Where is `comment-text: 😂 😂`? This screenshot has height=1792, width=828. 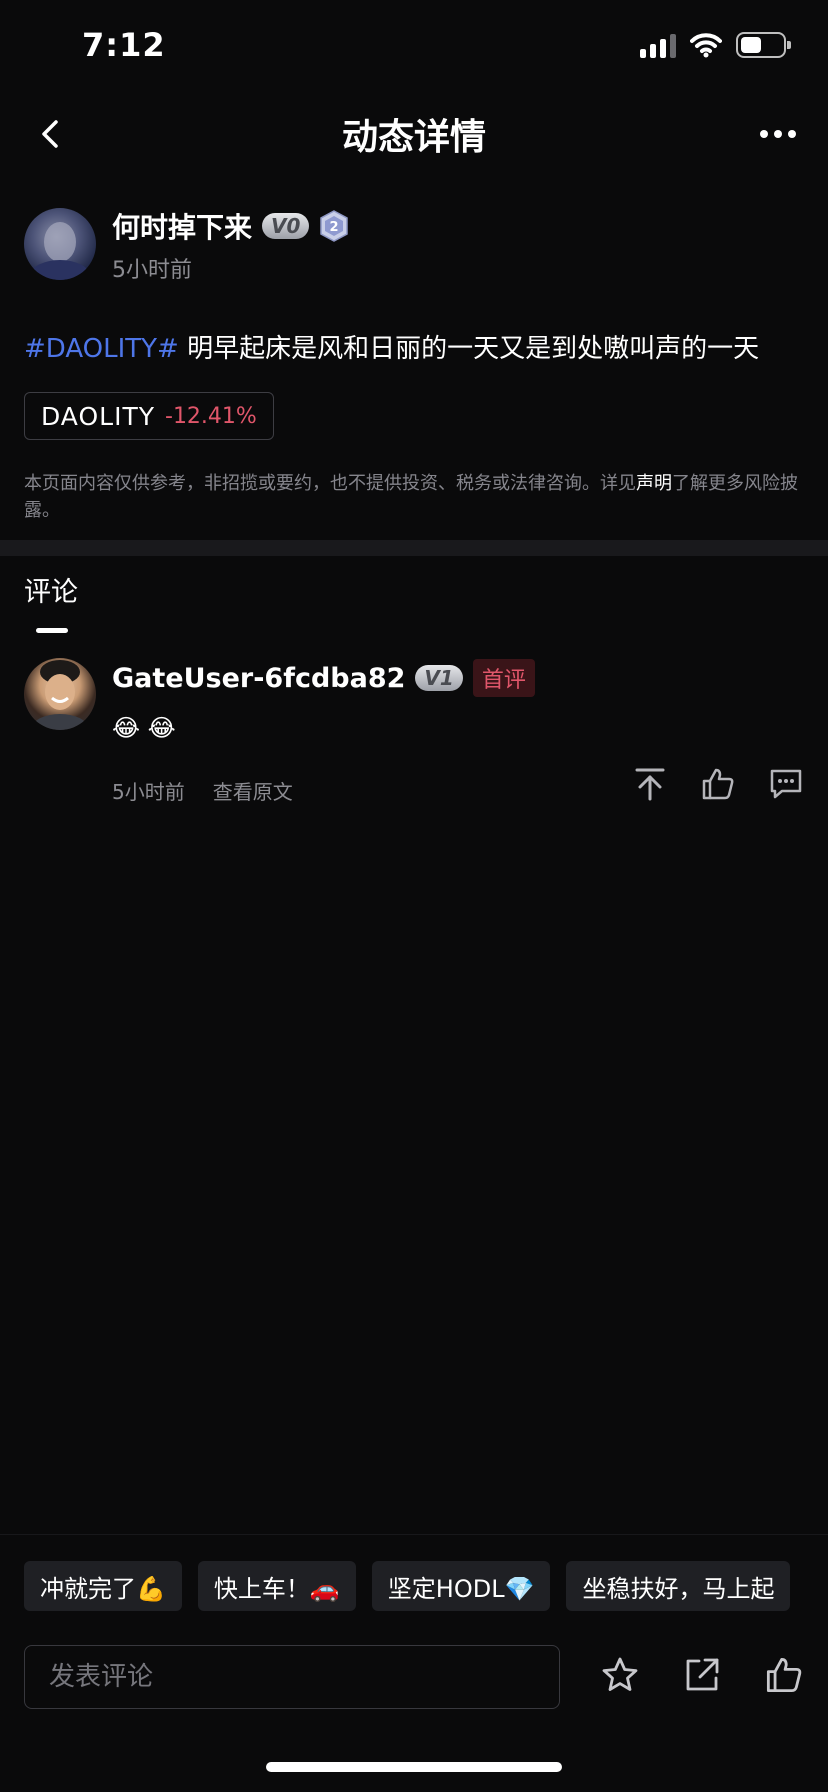
comment-text: 😂 😂 is located at coordinates (144, 728).